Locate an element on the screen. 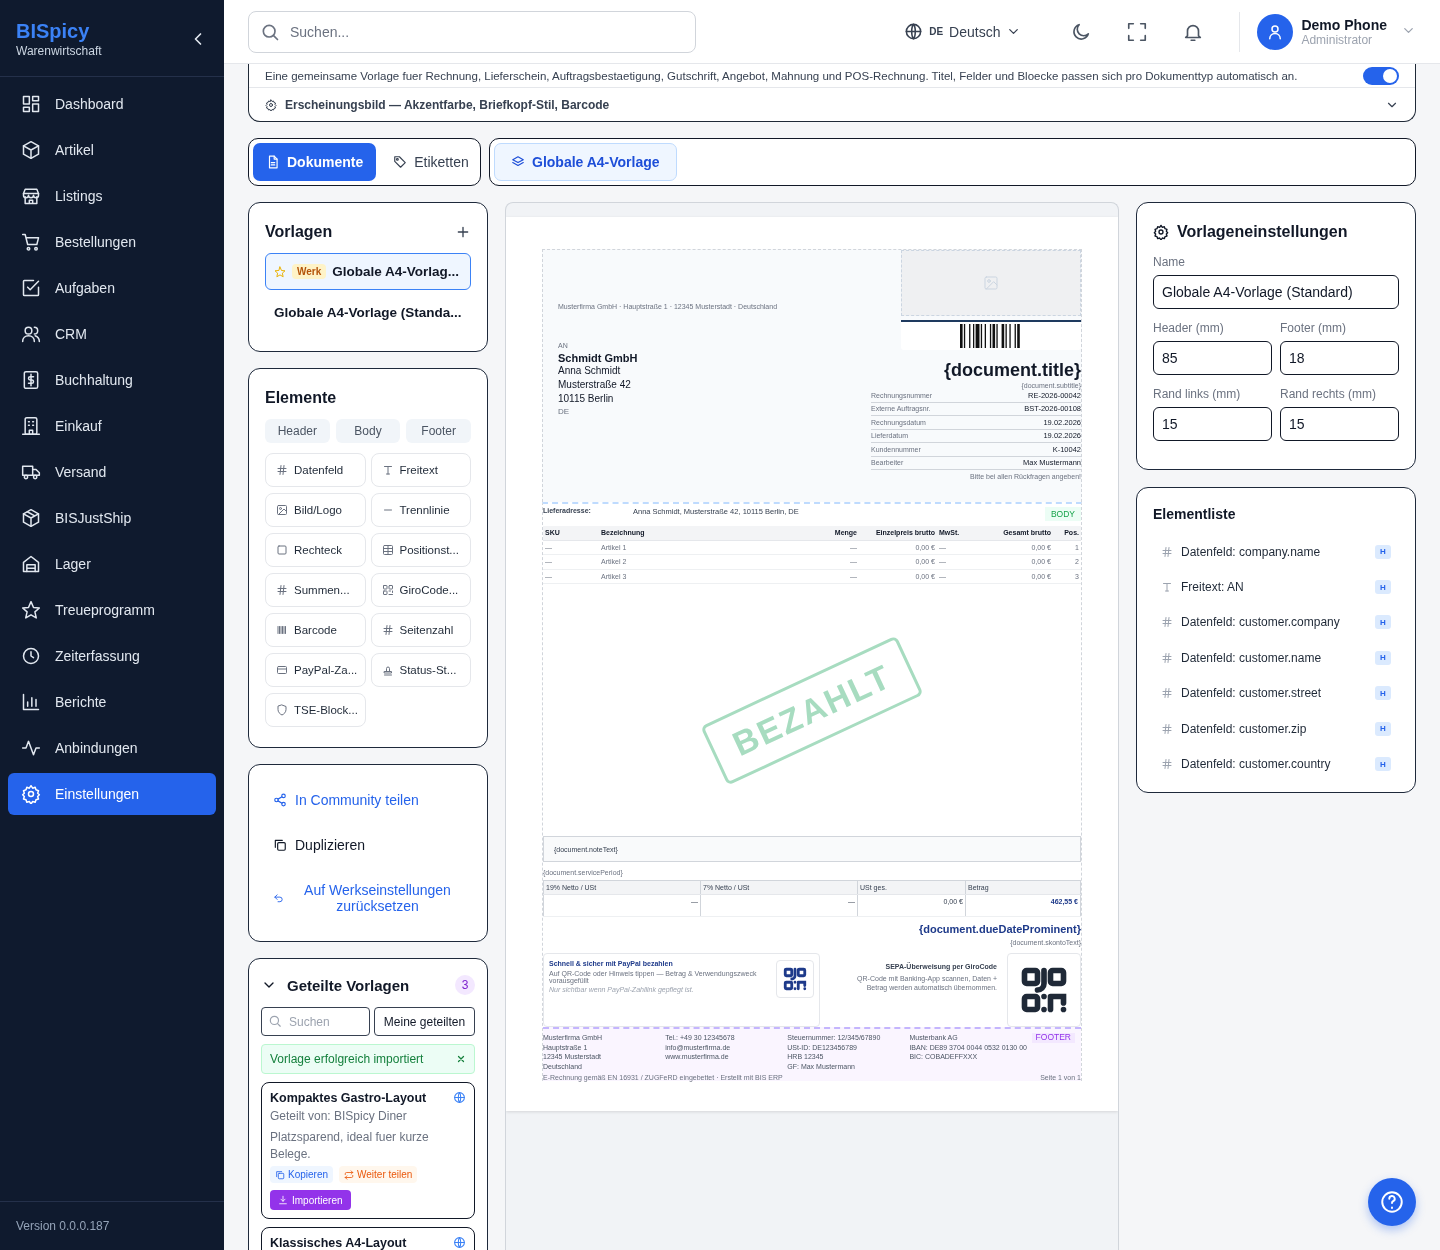  element-list-item: Datenfeld: customer.zip H is located at coordinates (1276, 728).